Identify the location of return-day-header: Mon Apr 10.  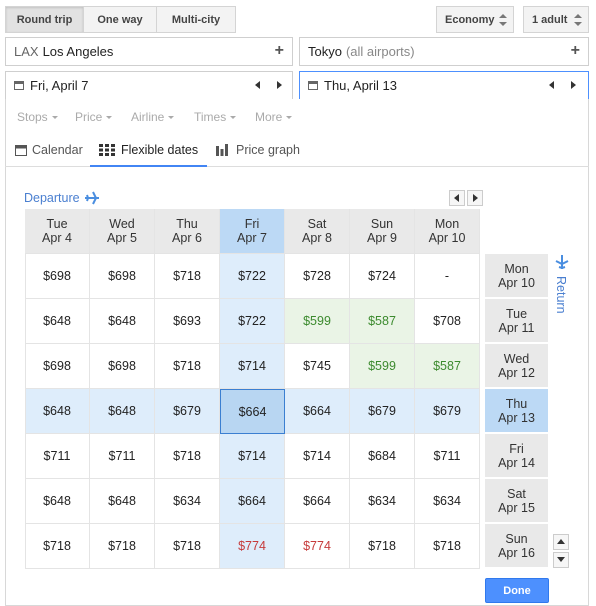
(516, 276).